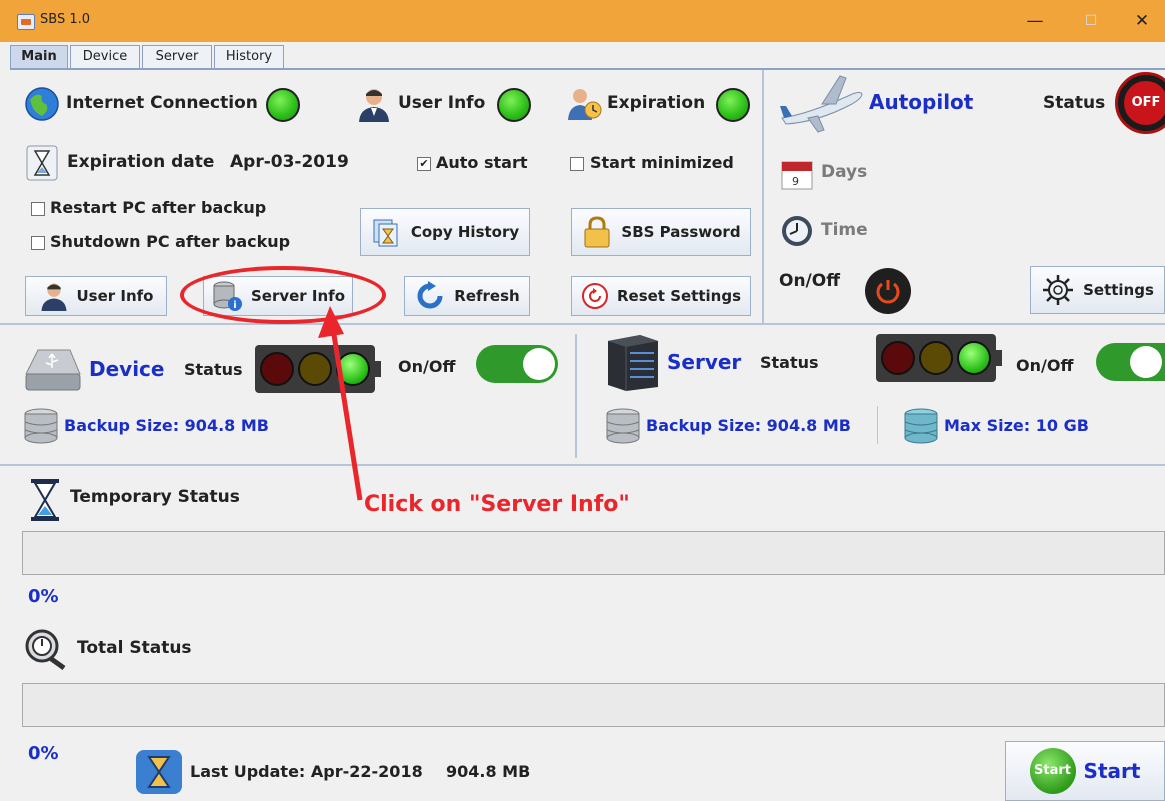  What do you see at coordinates (585, 104) in the screenshot?
I see `user-clock-icon` at bounding box center [585, 104].